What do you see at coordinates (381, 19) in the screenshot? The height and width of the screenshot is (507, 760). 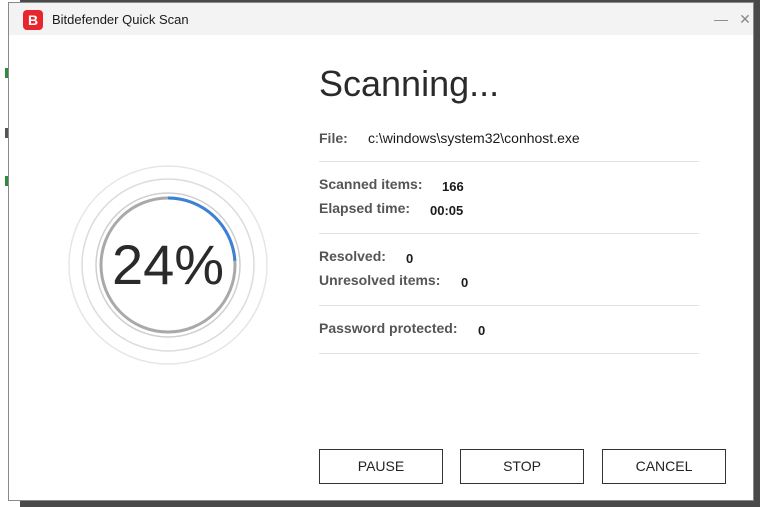 I see `title-bar: B Bitdefender Quick Scan — ✕` at bounding box center [381, 19].